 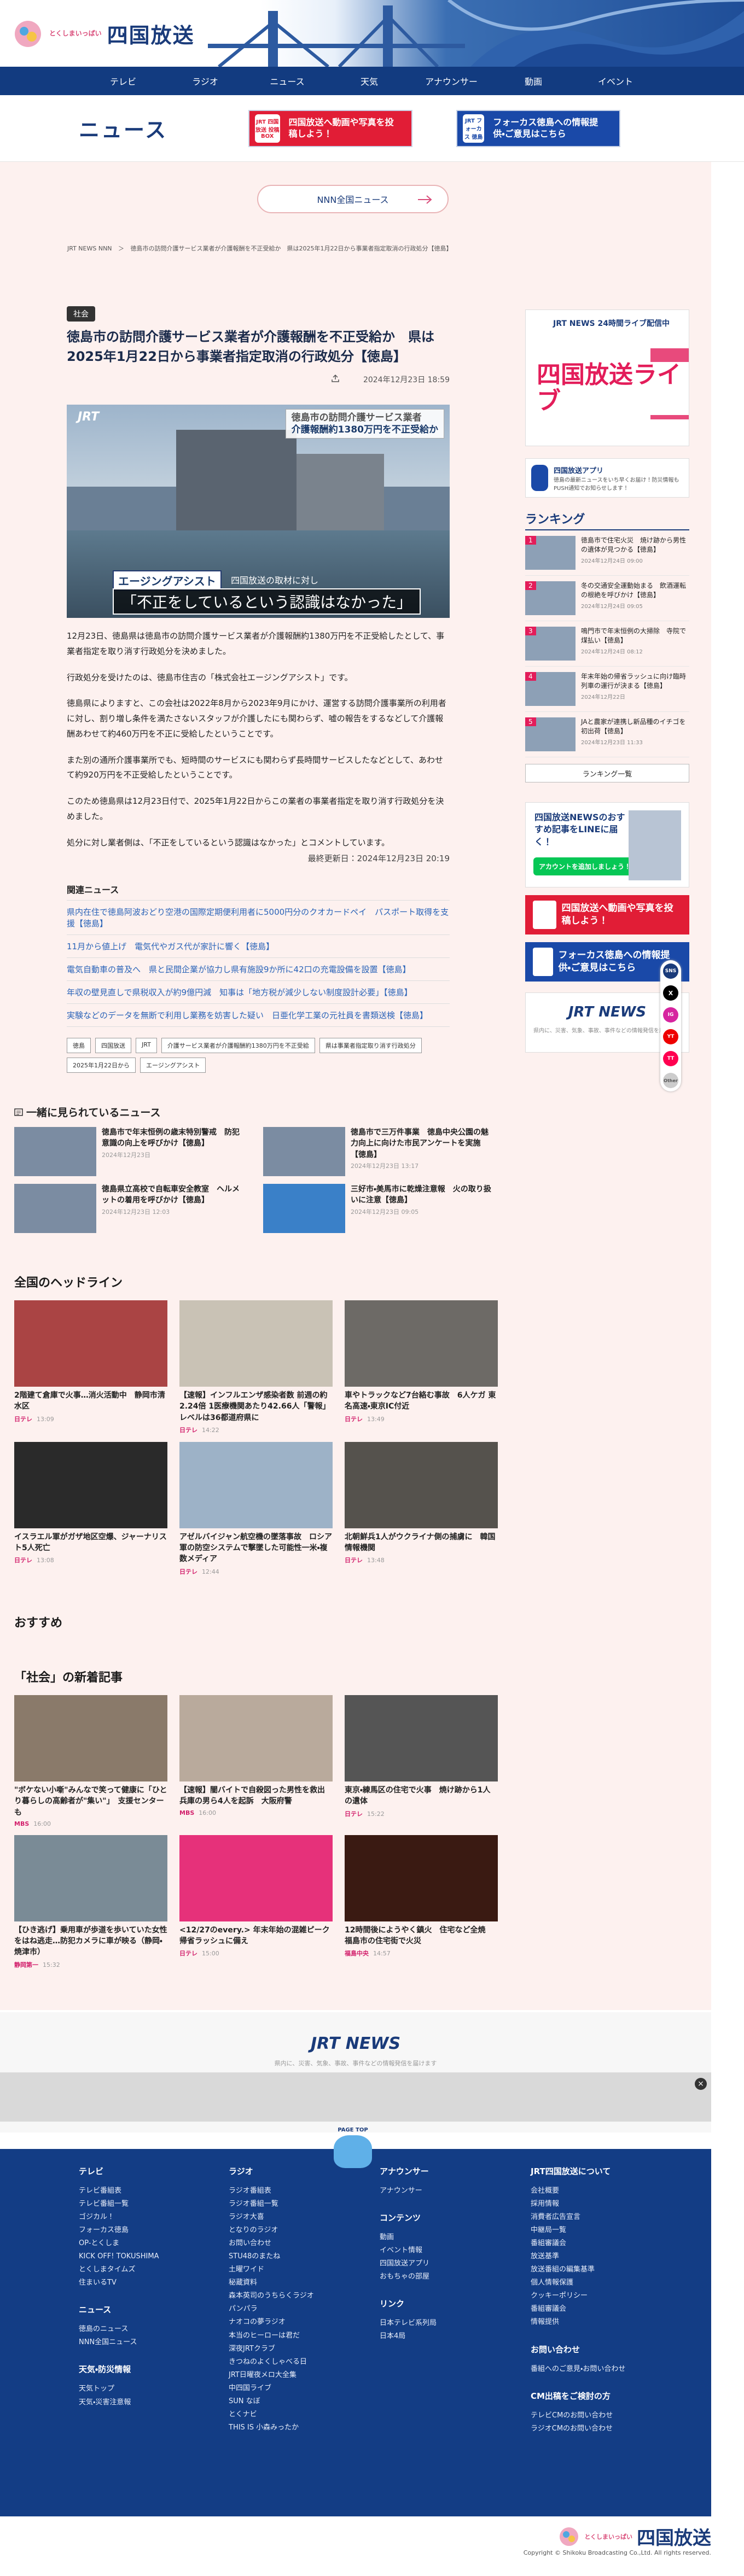 What do you see at coordinates (104, 34) in the screenshot?
I see `site-logo: とくしまいっぱい 四国放送` at bounding box center [104, 34].